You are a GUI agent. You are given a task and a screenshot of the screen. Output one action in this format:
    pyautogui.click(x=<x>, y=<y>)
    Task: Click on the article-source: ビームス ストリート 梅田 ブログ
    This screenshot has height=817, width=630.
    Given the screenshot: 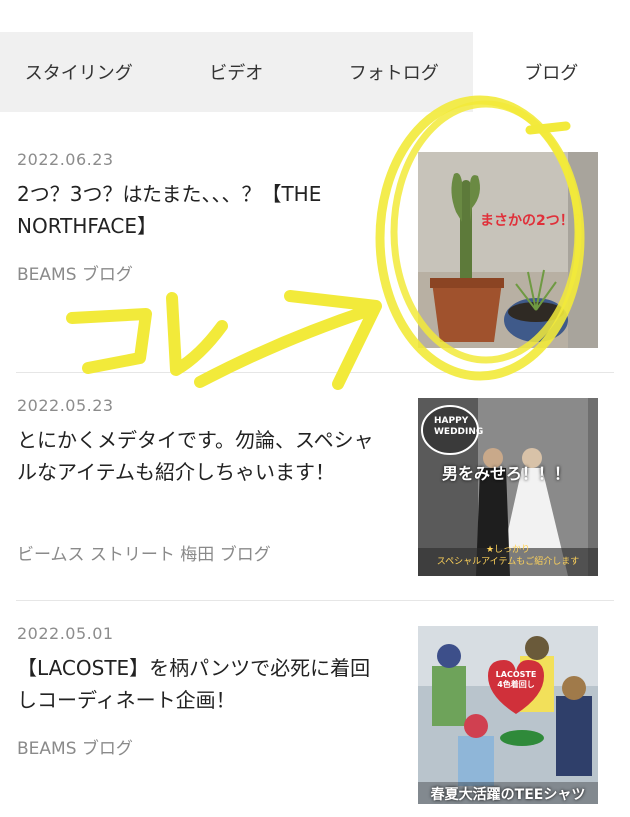 What is the action you would take?
    pyautogui.click(x=144, y=555)
    